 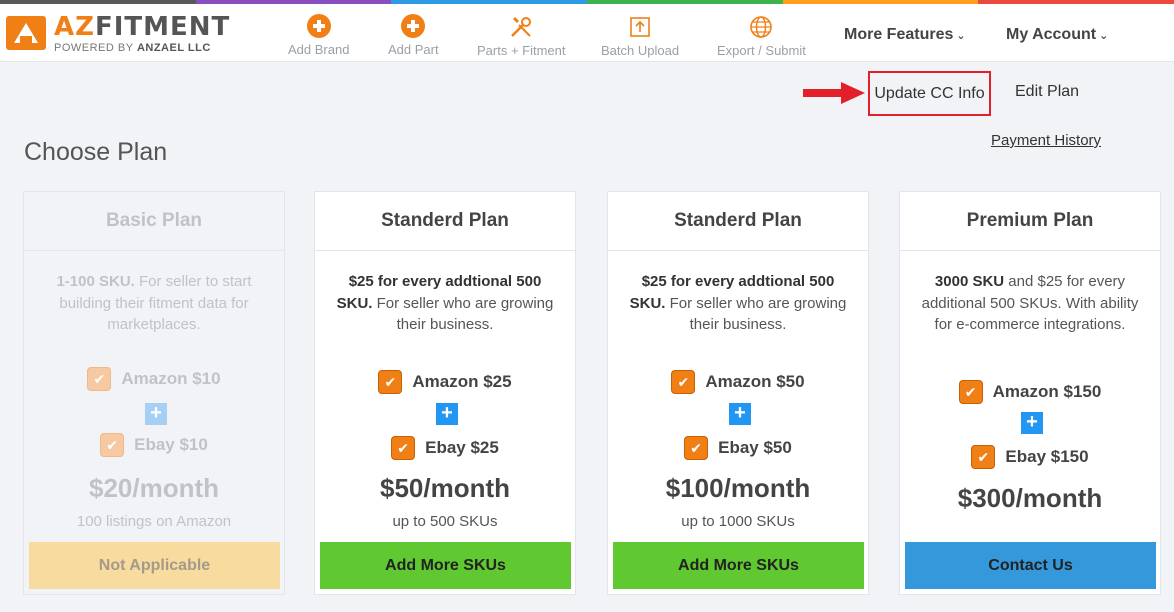 I want to click on plan-option-ebay-label: Ebay $25, so click(x=462, y=447).